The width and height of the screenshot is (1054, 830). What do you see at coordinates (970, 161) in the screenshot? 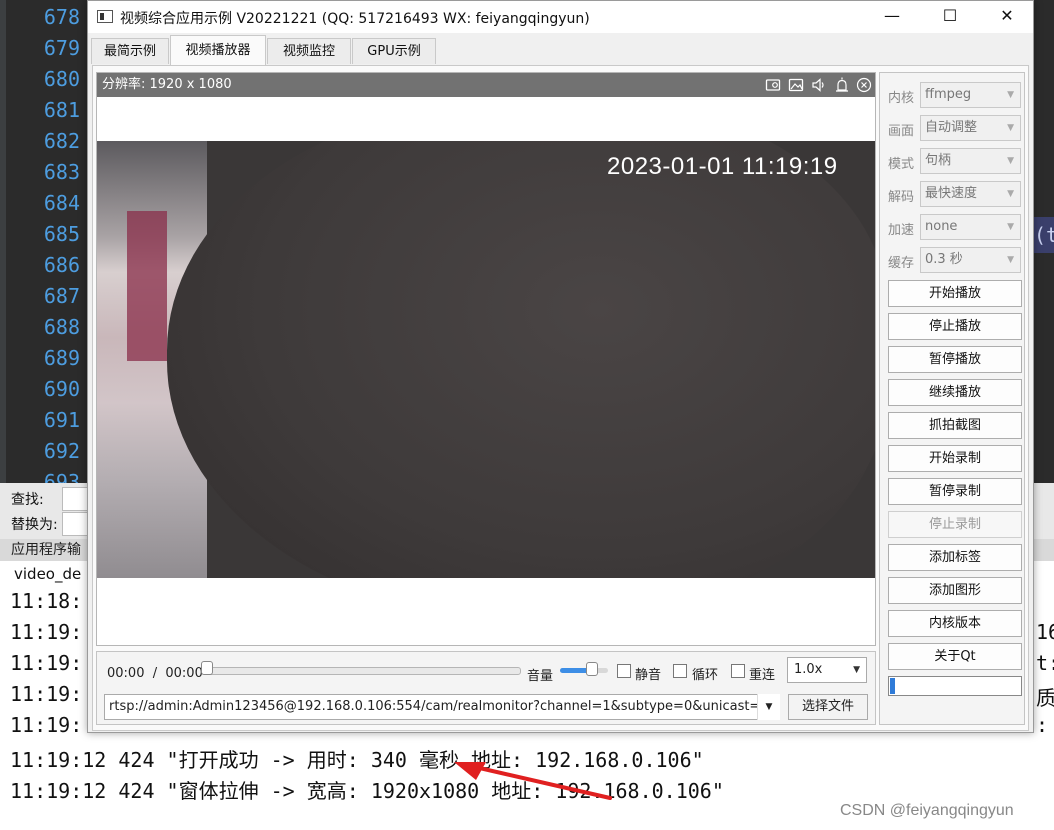
I see `option-select: 句柄 ▼` at bounding box center [970, 161].